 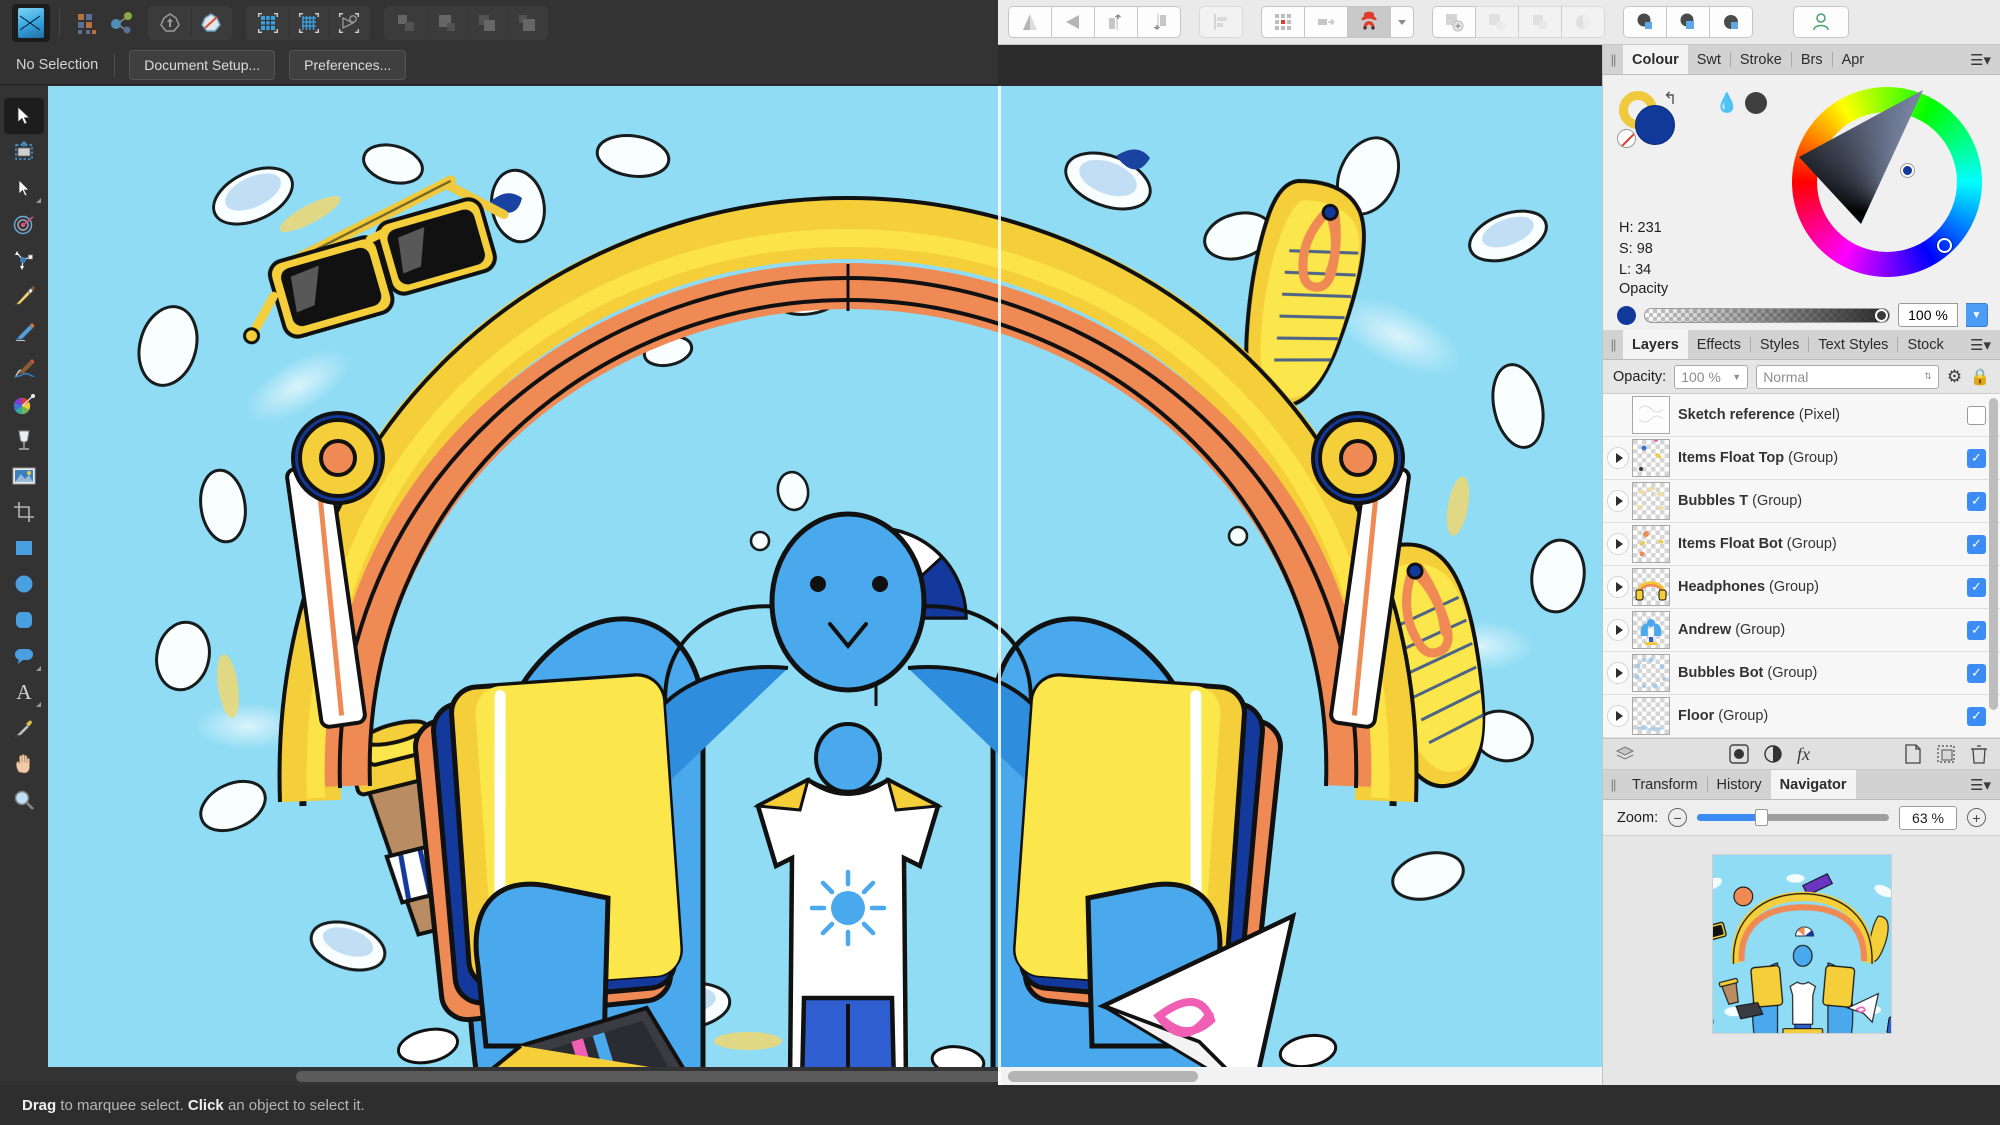 What do you see at coordinates (1803, 754) in the screenshot?
I see `effects-fx-icon: fx` at bounding box center [1803, 754].